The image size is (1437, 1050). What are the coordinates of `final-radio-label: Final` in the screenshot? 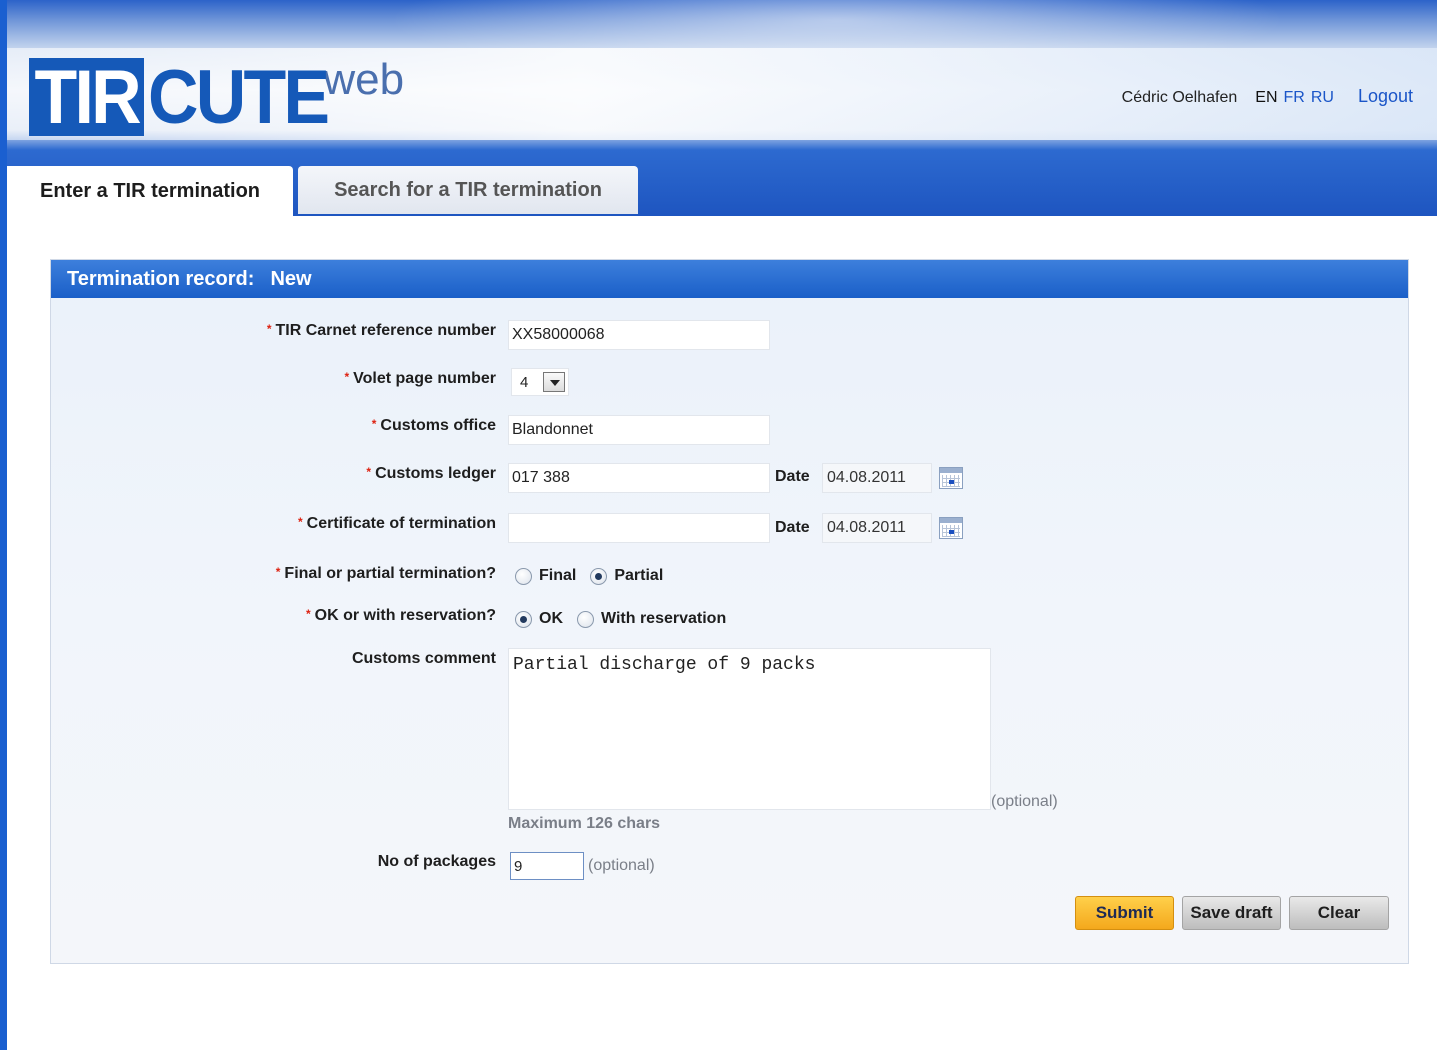 It's located at (557, 576).